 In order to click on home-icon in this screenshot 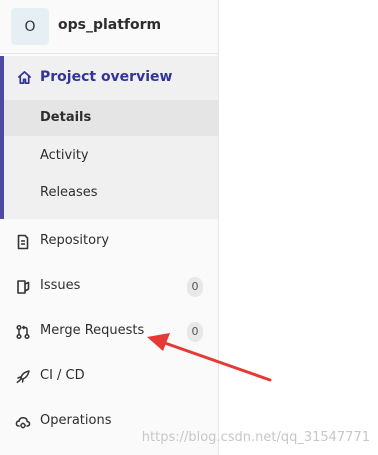, I will do `click(24, 77)`.